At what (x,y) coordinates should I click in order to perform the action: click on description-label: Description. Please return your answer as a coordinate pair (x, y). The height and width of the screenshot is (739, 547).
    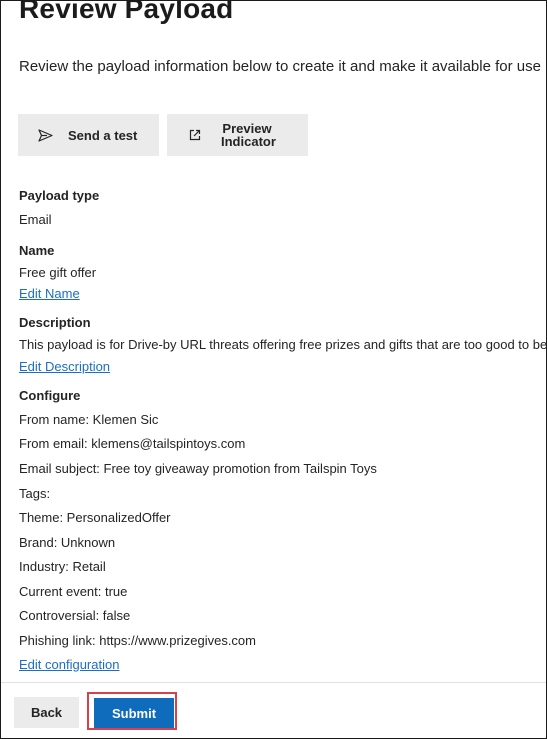
    Looking at the image, I should click on (55, 322).